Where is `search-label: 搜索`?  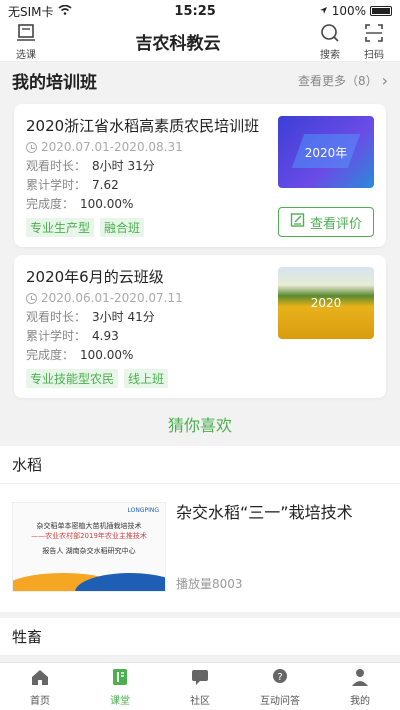
search-label: 搜索 is located at coordinates (330, 55).